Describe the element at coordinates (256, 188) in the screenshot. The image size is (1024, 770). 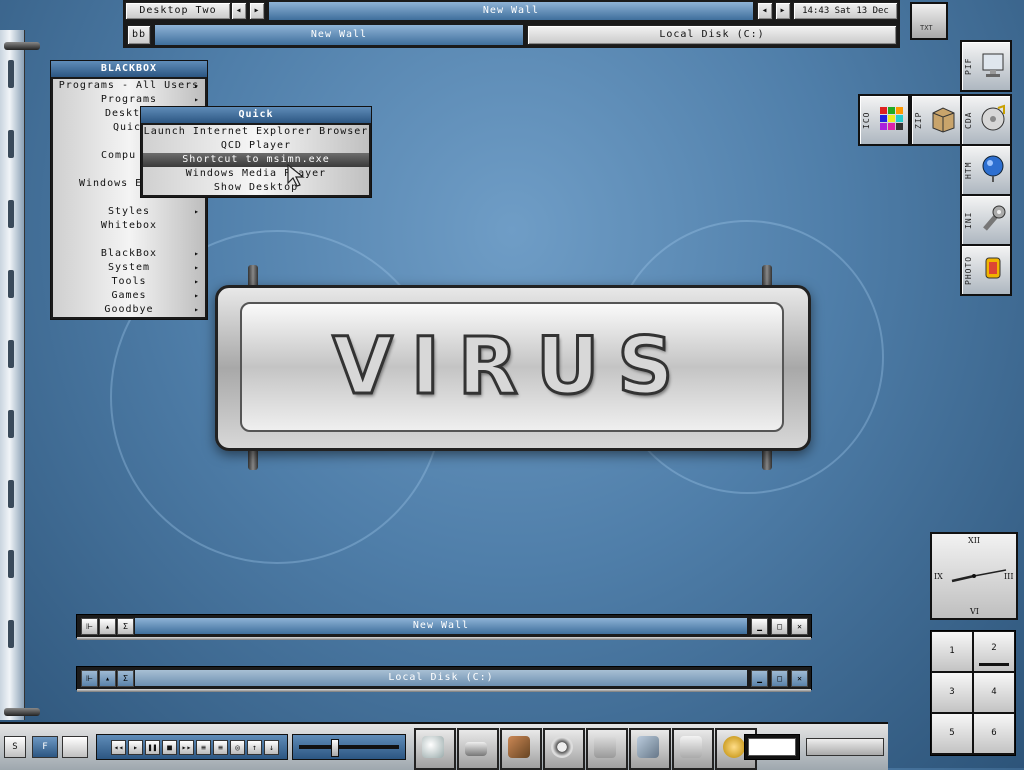
I see `menu-item-show-desktop: Show Desktop` at that location.